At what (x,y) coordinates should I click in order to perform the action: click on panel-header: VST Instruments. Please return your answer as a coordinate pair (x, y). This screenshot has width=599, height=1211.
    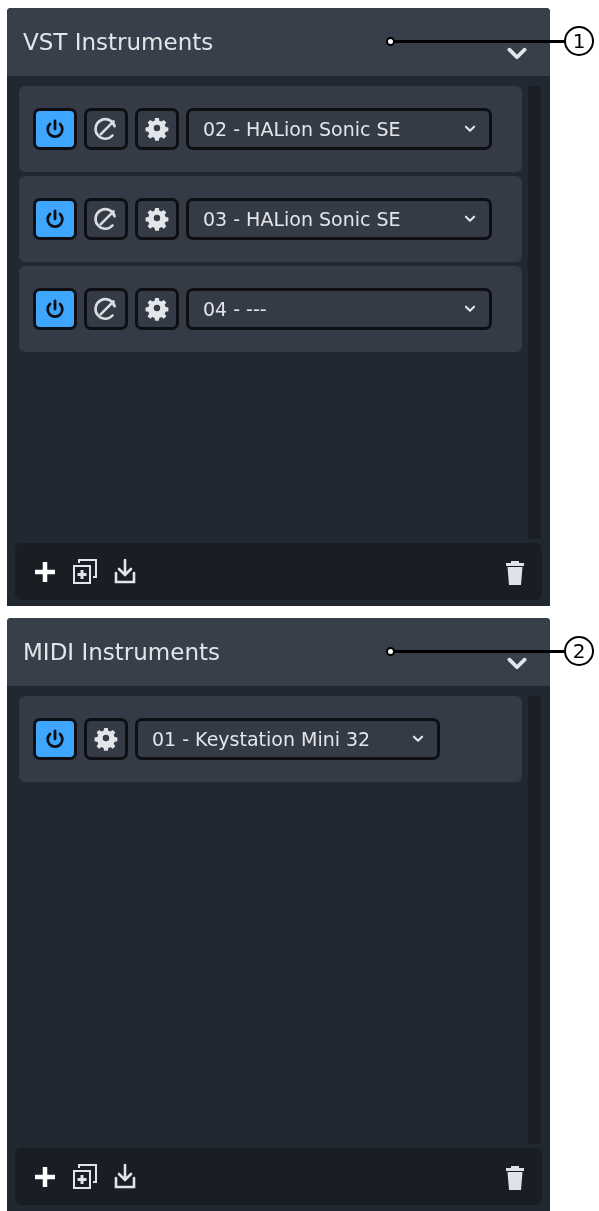
    Looking at the image, I should click on (278, 42).